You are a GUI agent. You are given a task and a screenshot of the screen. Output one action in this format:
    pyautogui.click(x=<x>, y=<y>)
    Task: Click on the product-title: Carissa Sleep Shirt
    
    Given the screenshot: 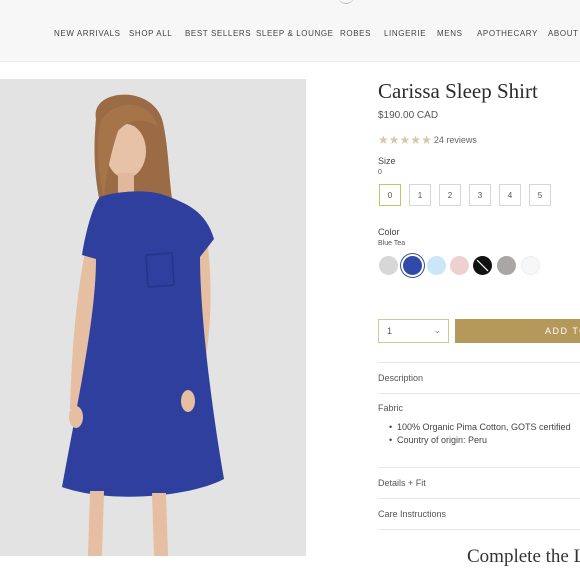 What is the action you would take?
    pyautogui.click(x=458, y=91)
    